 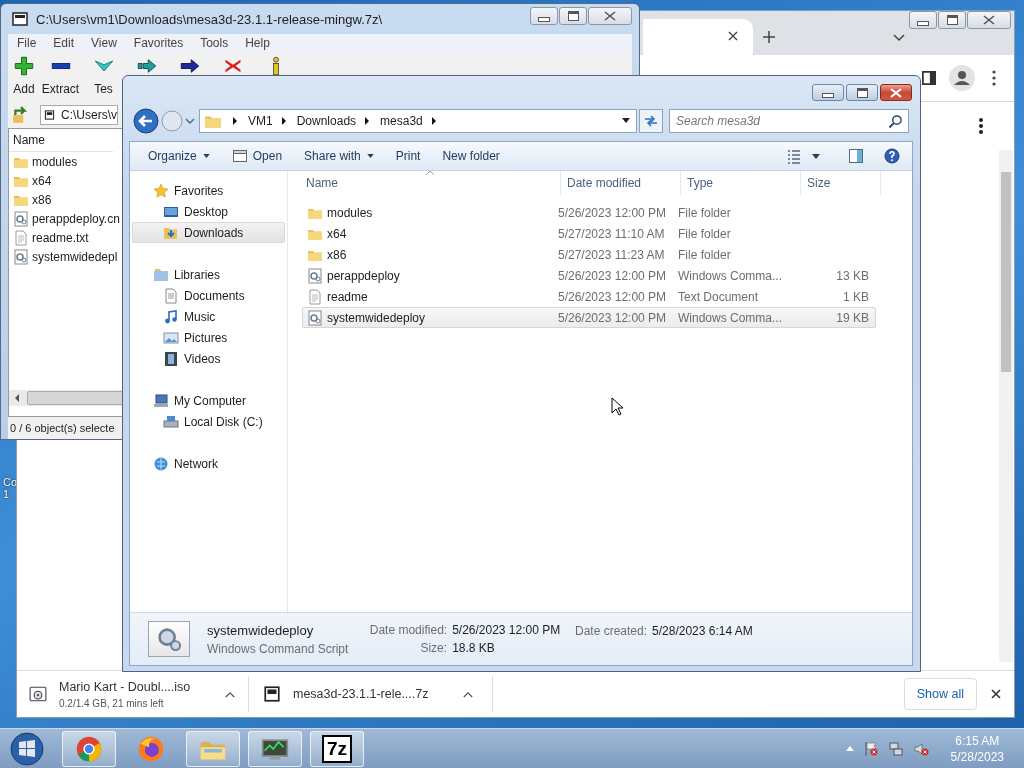 What do you see at coordinates (158, 43) in the screenshot?
I see `menu-item: Favorites` at bounding box center [158, 43].